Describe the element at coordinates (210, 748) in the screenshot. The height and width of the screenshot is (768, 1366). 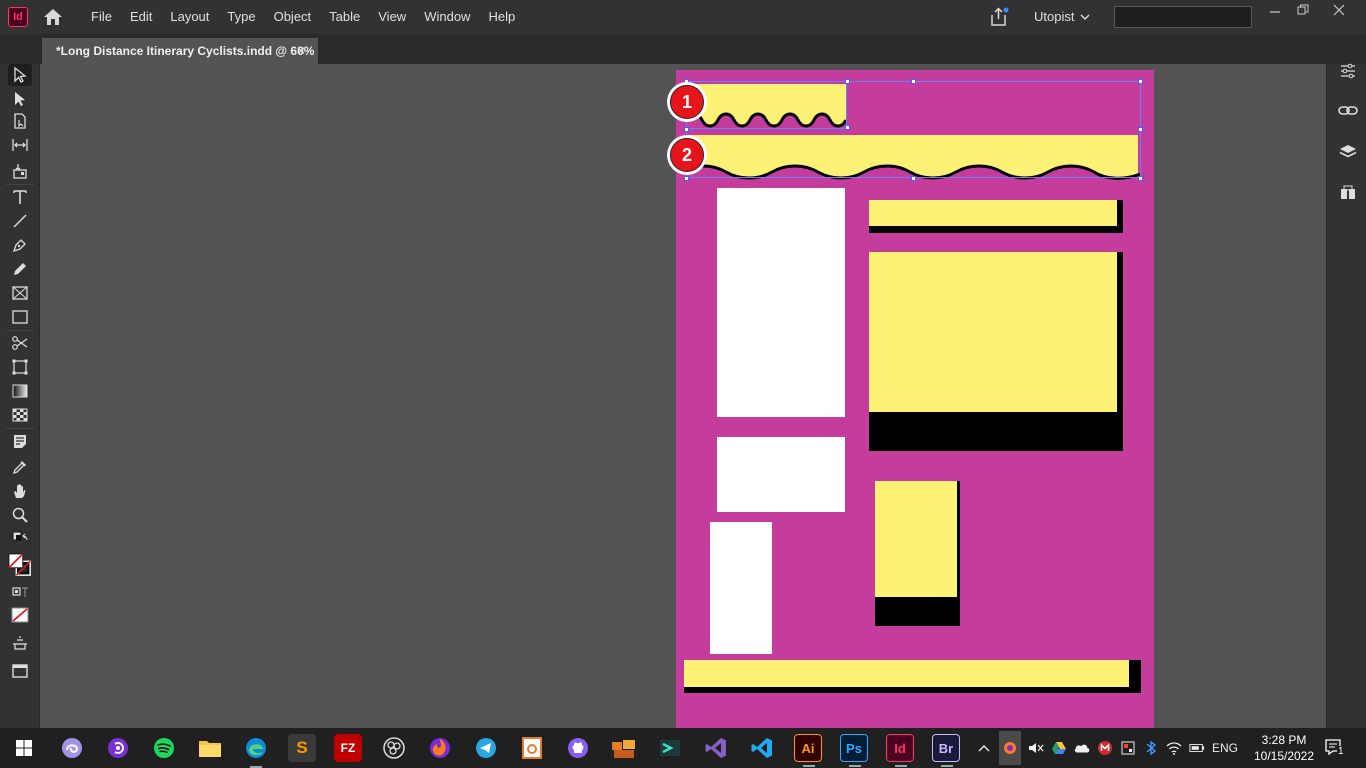
I see `file-explorer-icon` at that location.